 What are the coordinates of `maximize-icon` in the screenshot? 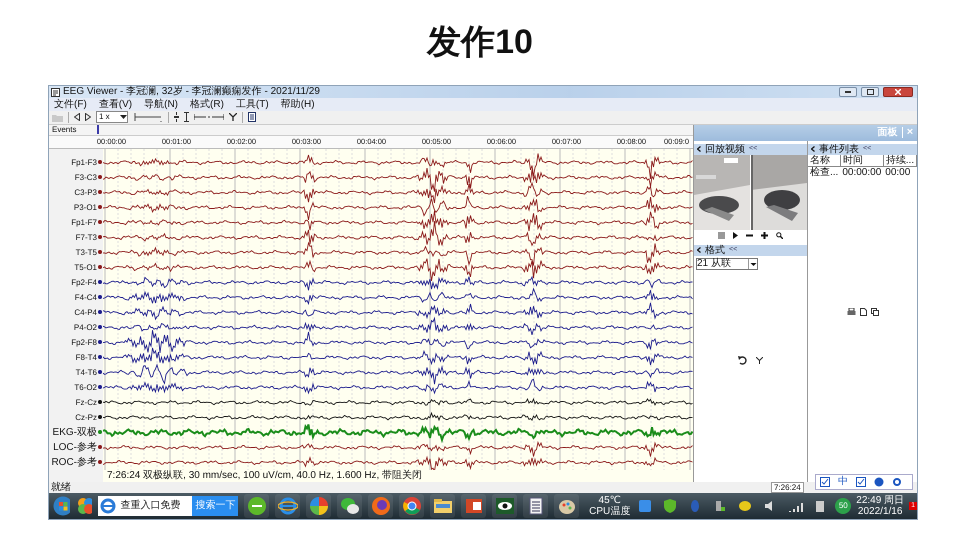 It's located at (870, 92).